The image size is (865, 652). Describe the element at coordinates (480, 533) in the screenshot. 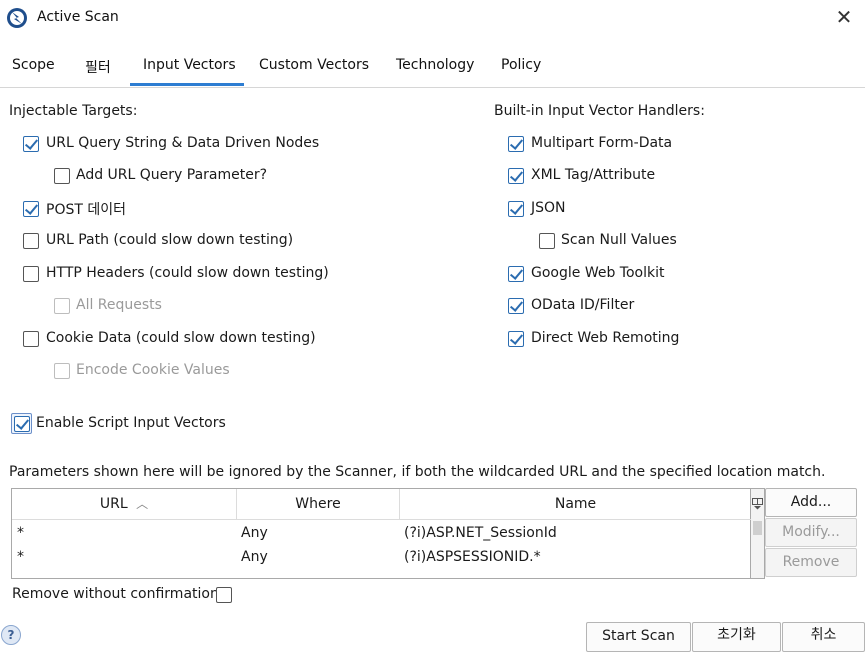

I see `table-cell-name: (?i)ASP.NET_SessionId` at that location.